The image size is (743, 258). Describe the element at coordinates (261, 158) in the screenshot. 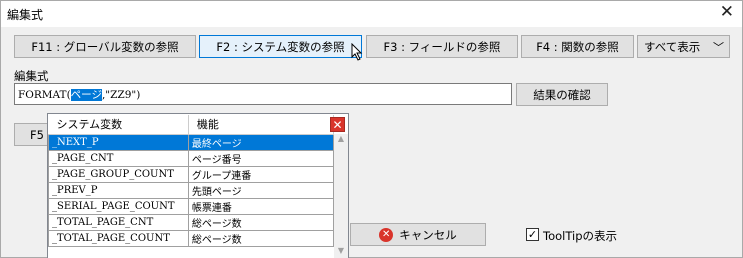

I see `variable-desc-cell: ページ番号` at that location.